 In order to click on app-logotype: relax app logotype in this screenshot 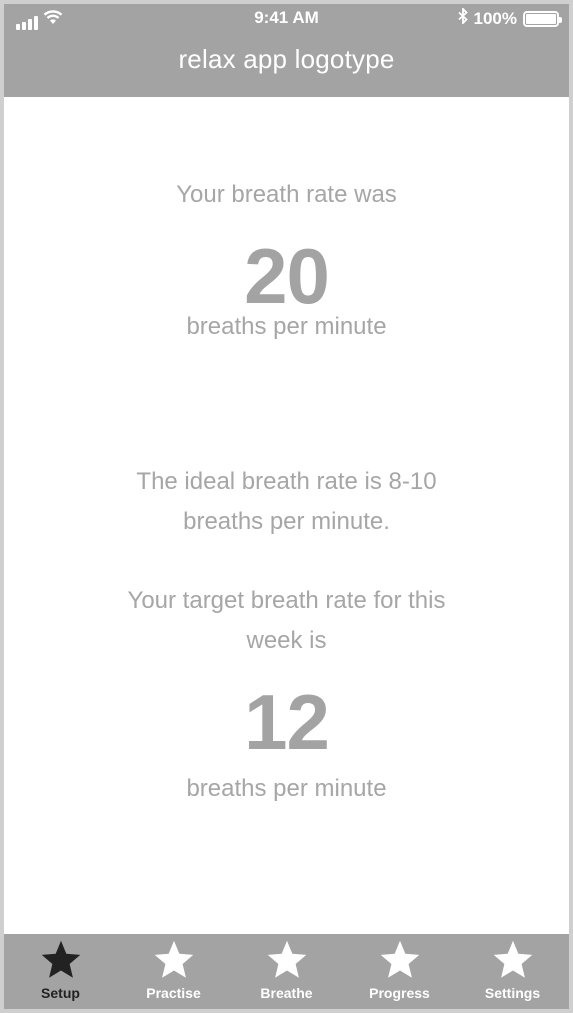, I will do `click(286, 59)`.